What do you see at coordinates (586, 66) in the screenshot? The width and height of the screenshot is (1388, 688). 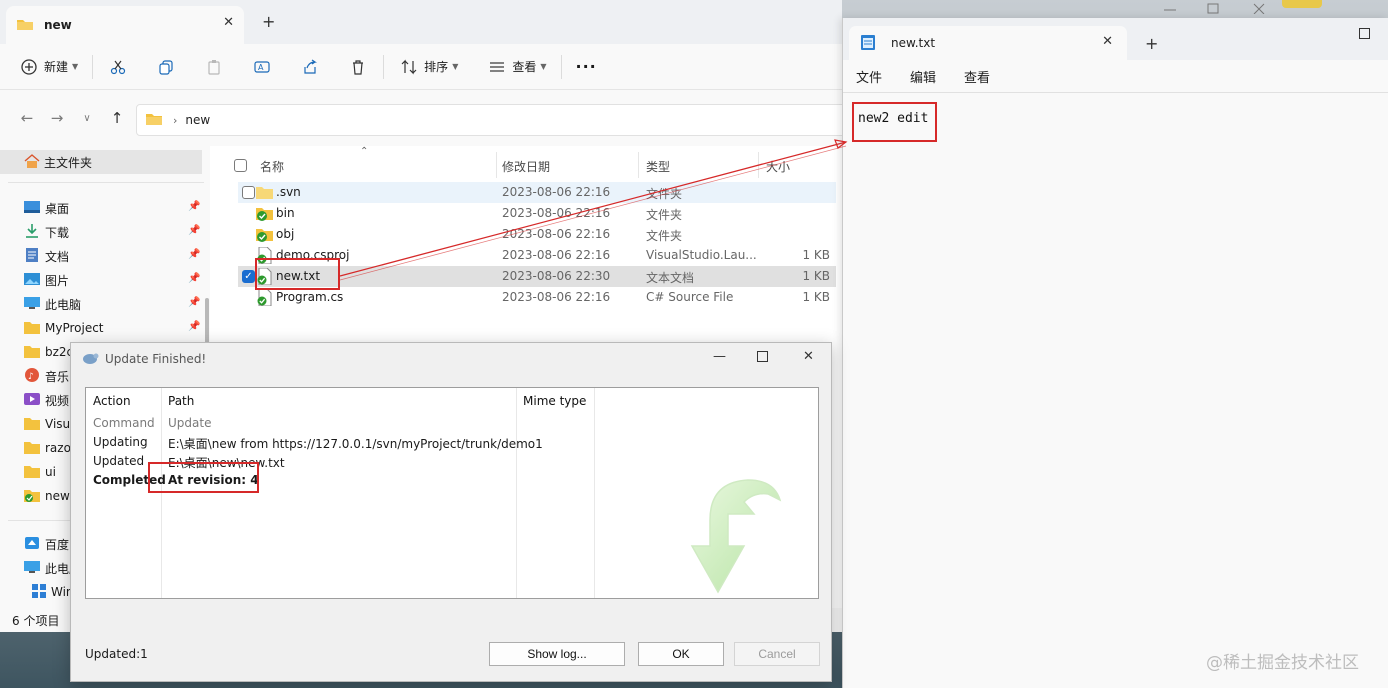 I see `more-options-icon: ···` at bounding box center [586, 66].